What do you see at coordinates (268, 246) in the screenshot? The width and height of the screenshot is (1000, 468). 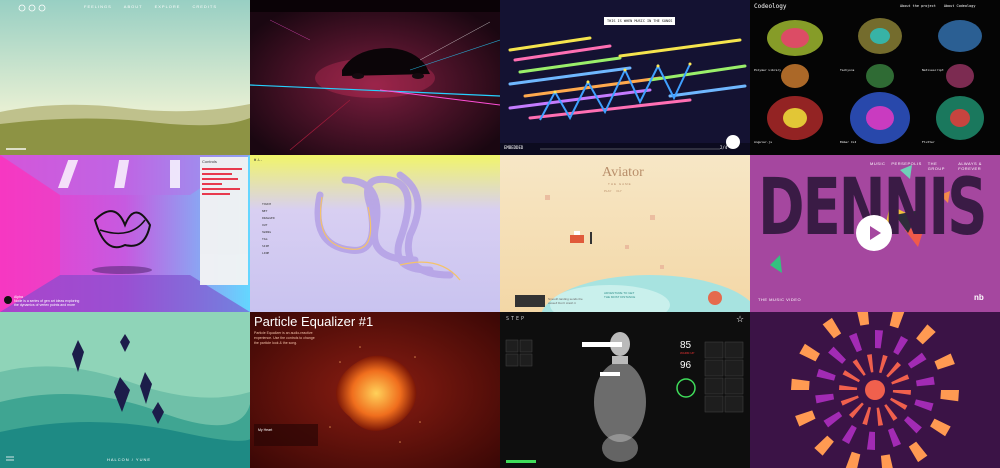 I see `menu-item: SIZE` at bounding box center [268, 246].